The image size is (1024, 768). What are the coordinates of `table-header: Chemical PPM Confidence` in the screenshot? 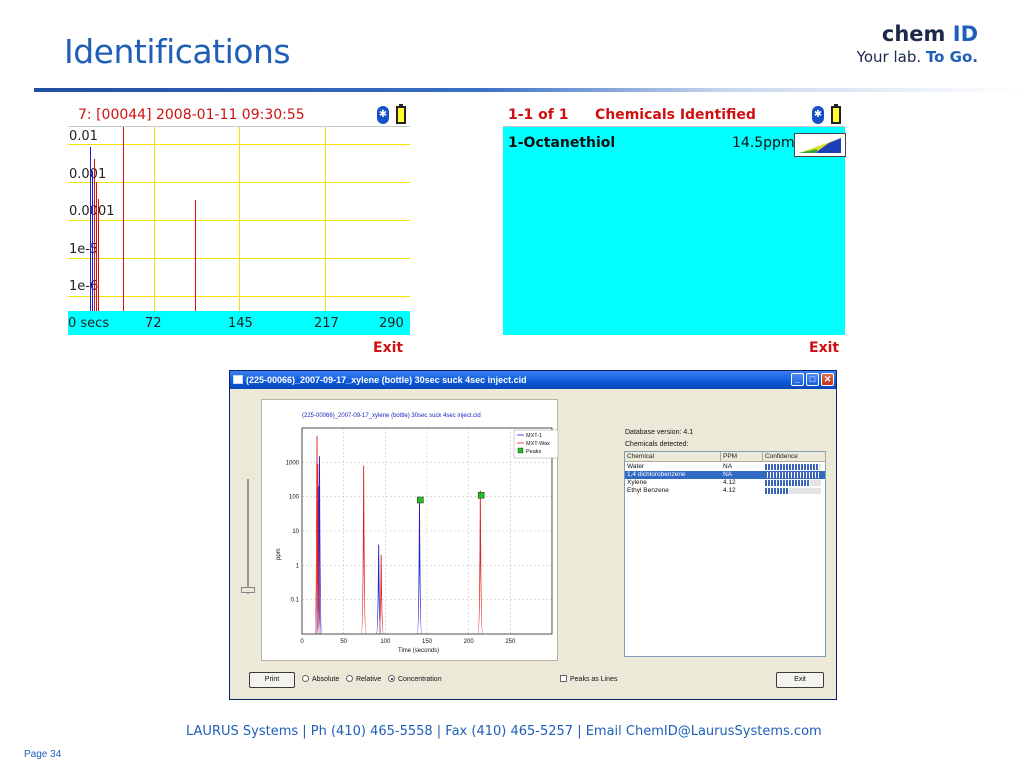 It's located at (725, 457).